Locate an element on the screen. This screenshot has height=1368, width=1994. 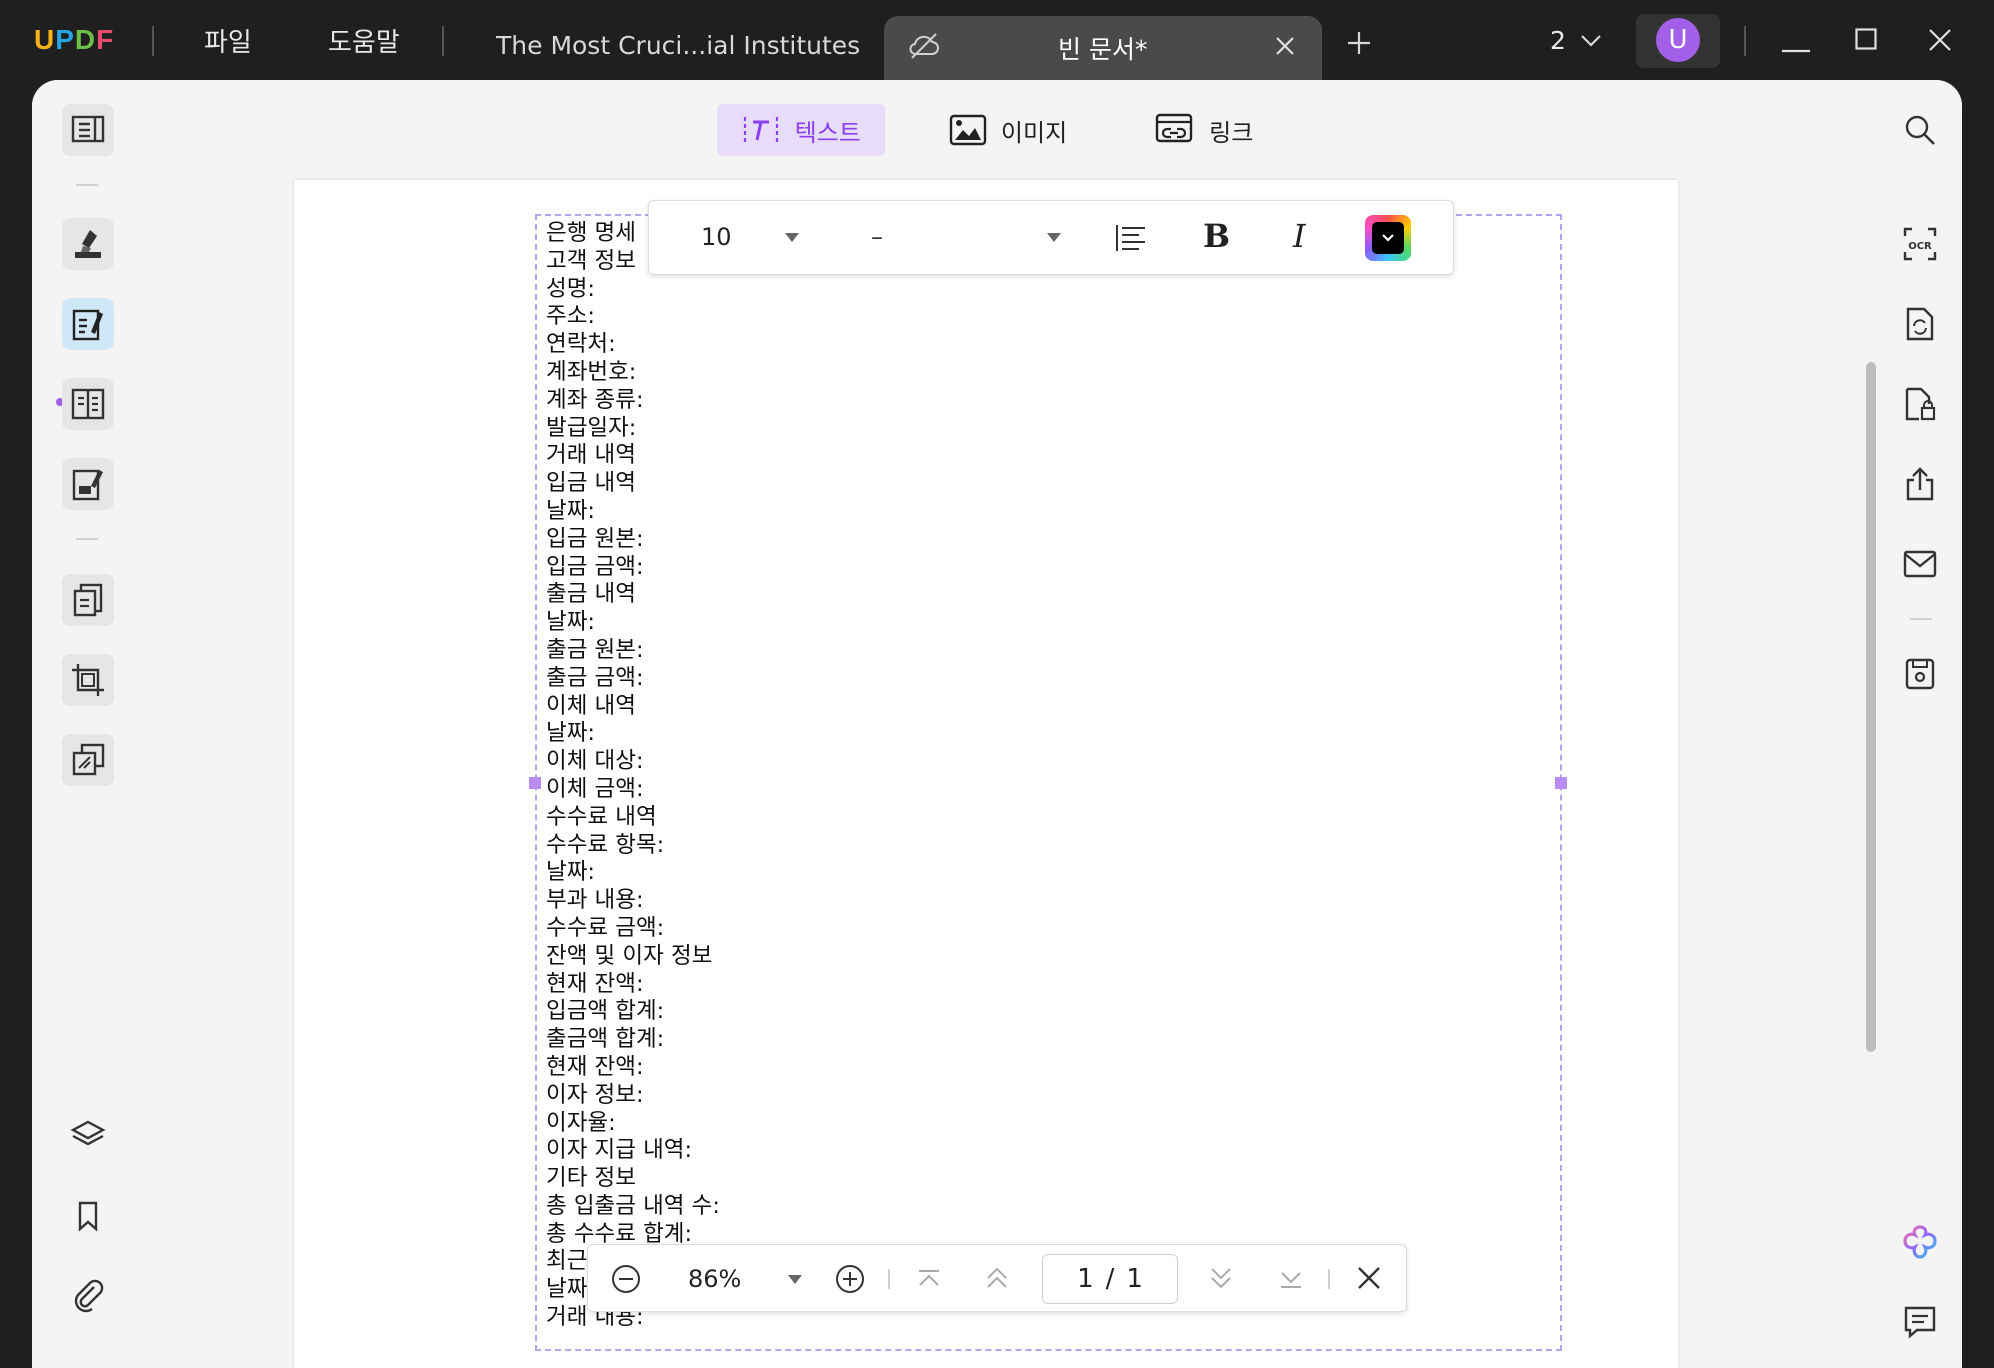
menu-help: 도움말 is located at coordinates (364, 40).